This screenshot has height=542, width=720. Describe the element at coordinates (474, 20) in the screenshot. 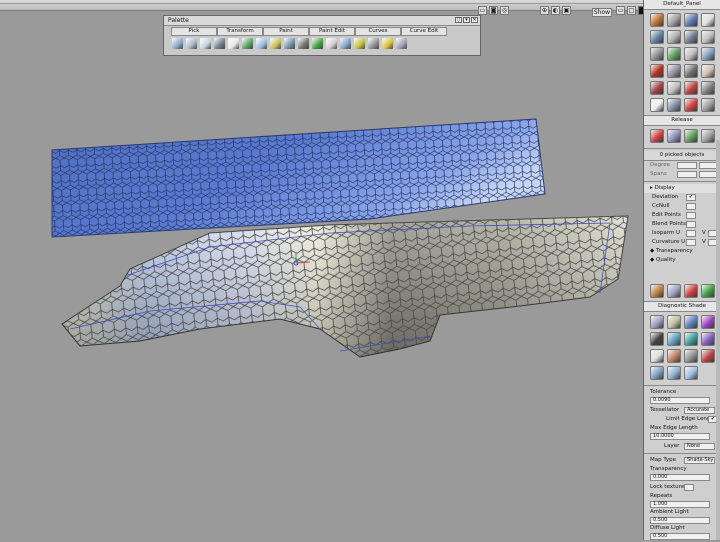

I see `palette-close-icon: ✕` at that location.